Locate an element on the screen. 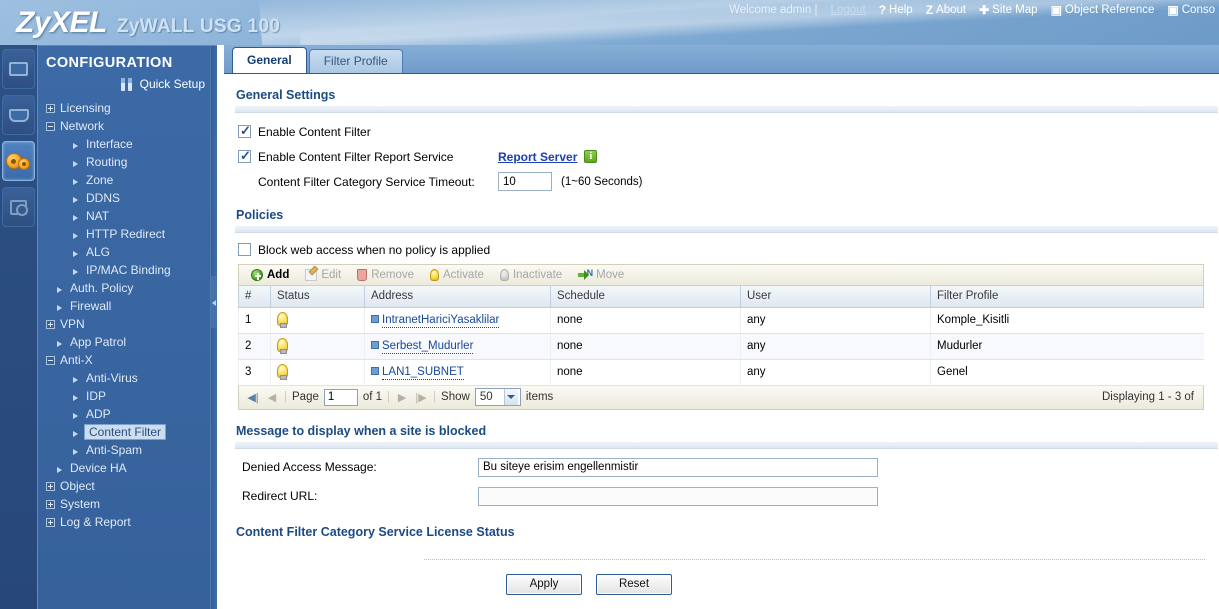 The width and height of the screenshot is (1219, 609). add-button: Add is located at coordinates (270, 275).